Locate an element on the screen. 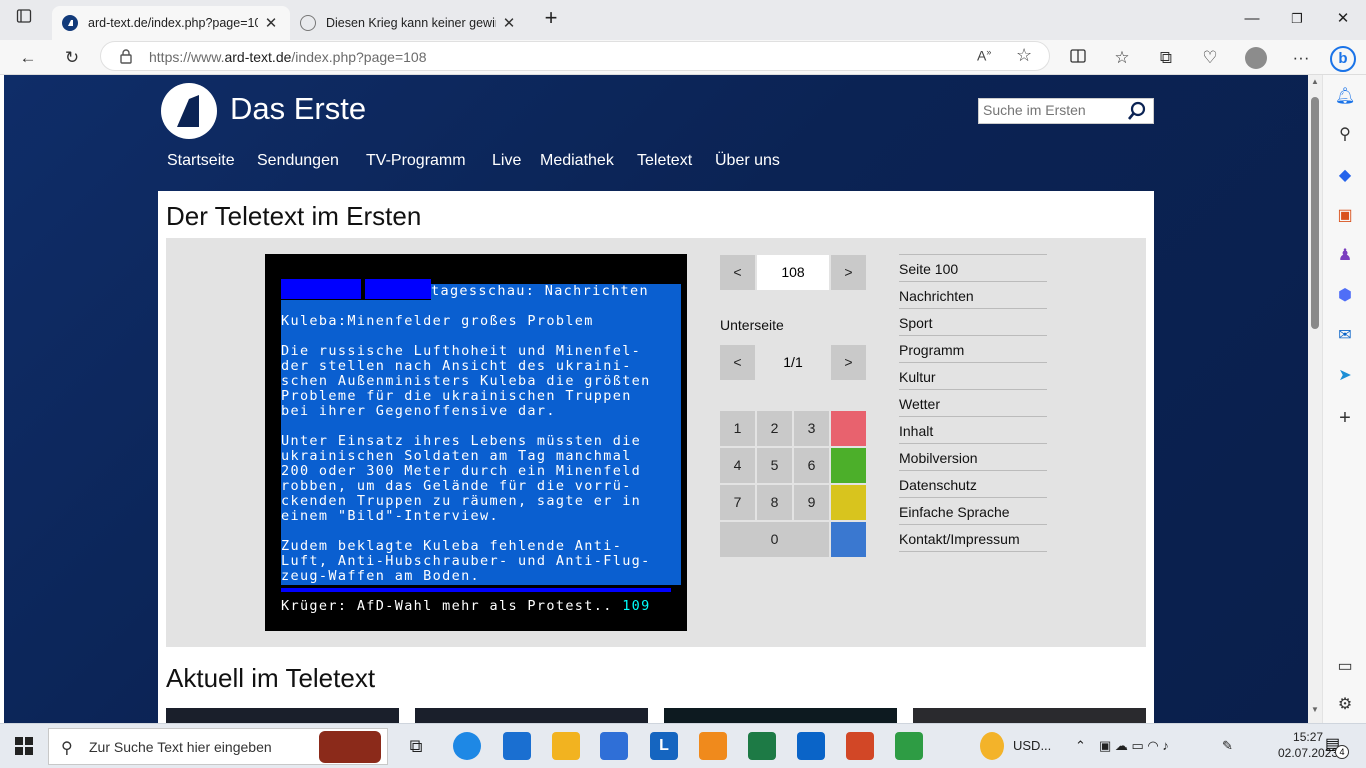 The image size is (1366, 768). bell-icon: 🔔︎ is located at coordinates (1345, 97).